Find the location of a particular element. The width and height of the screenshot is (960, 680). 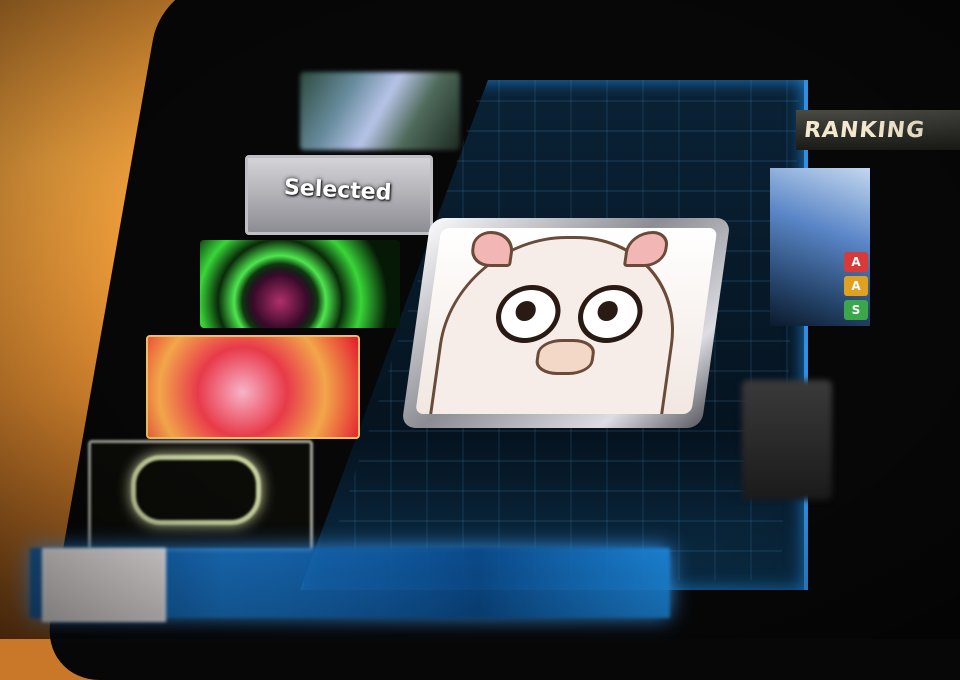

cat-artwork is located at coordinates (566, 321).